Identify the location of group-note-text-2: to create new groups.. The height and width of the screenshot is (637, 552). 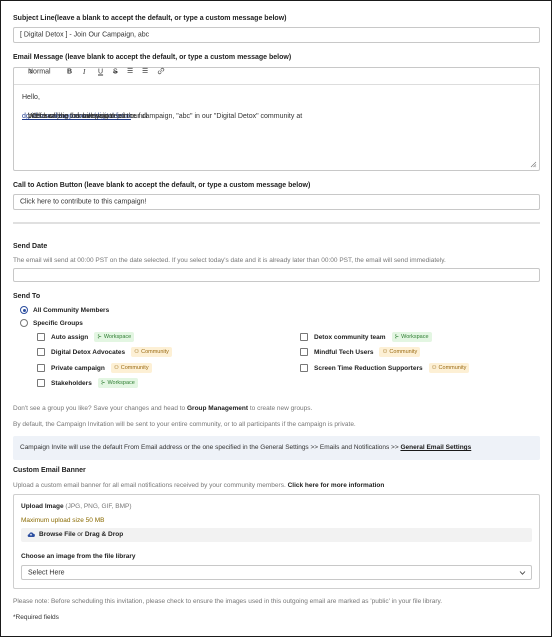
(280, 408).